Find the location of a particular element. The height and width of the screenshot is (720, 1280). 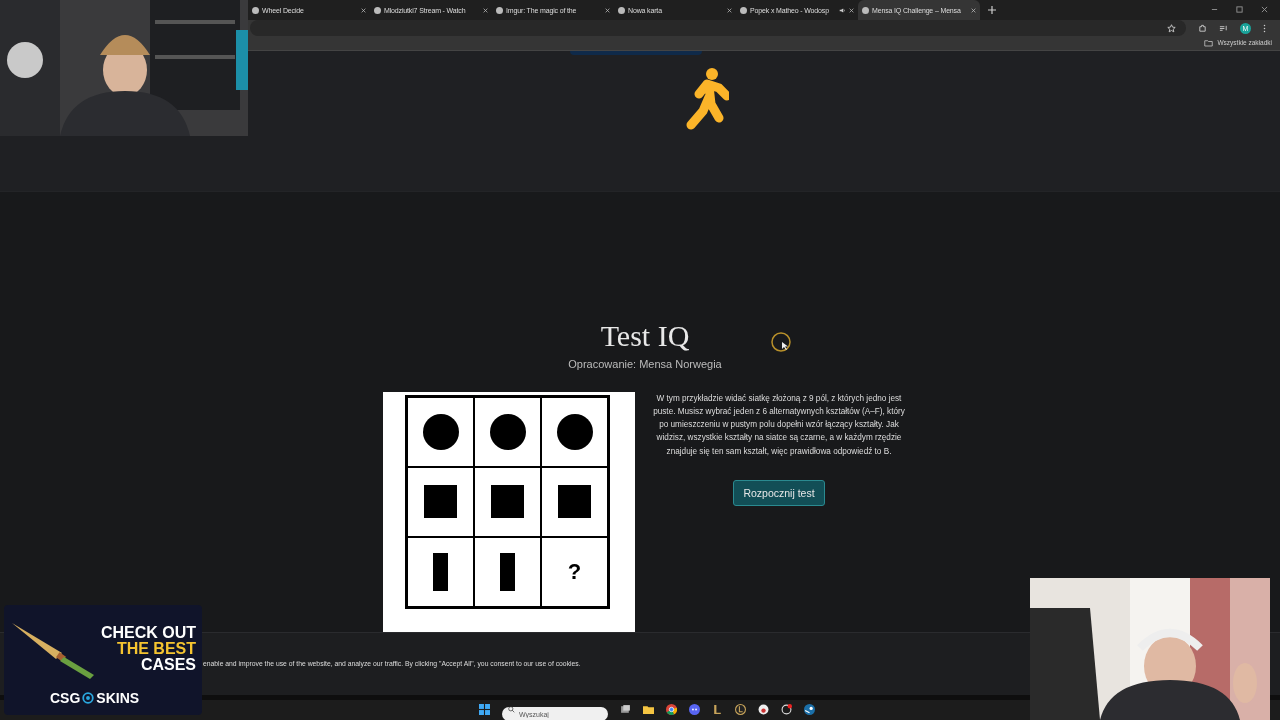

chrome-icon is located at coordinates (671, 710).